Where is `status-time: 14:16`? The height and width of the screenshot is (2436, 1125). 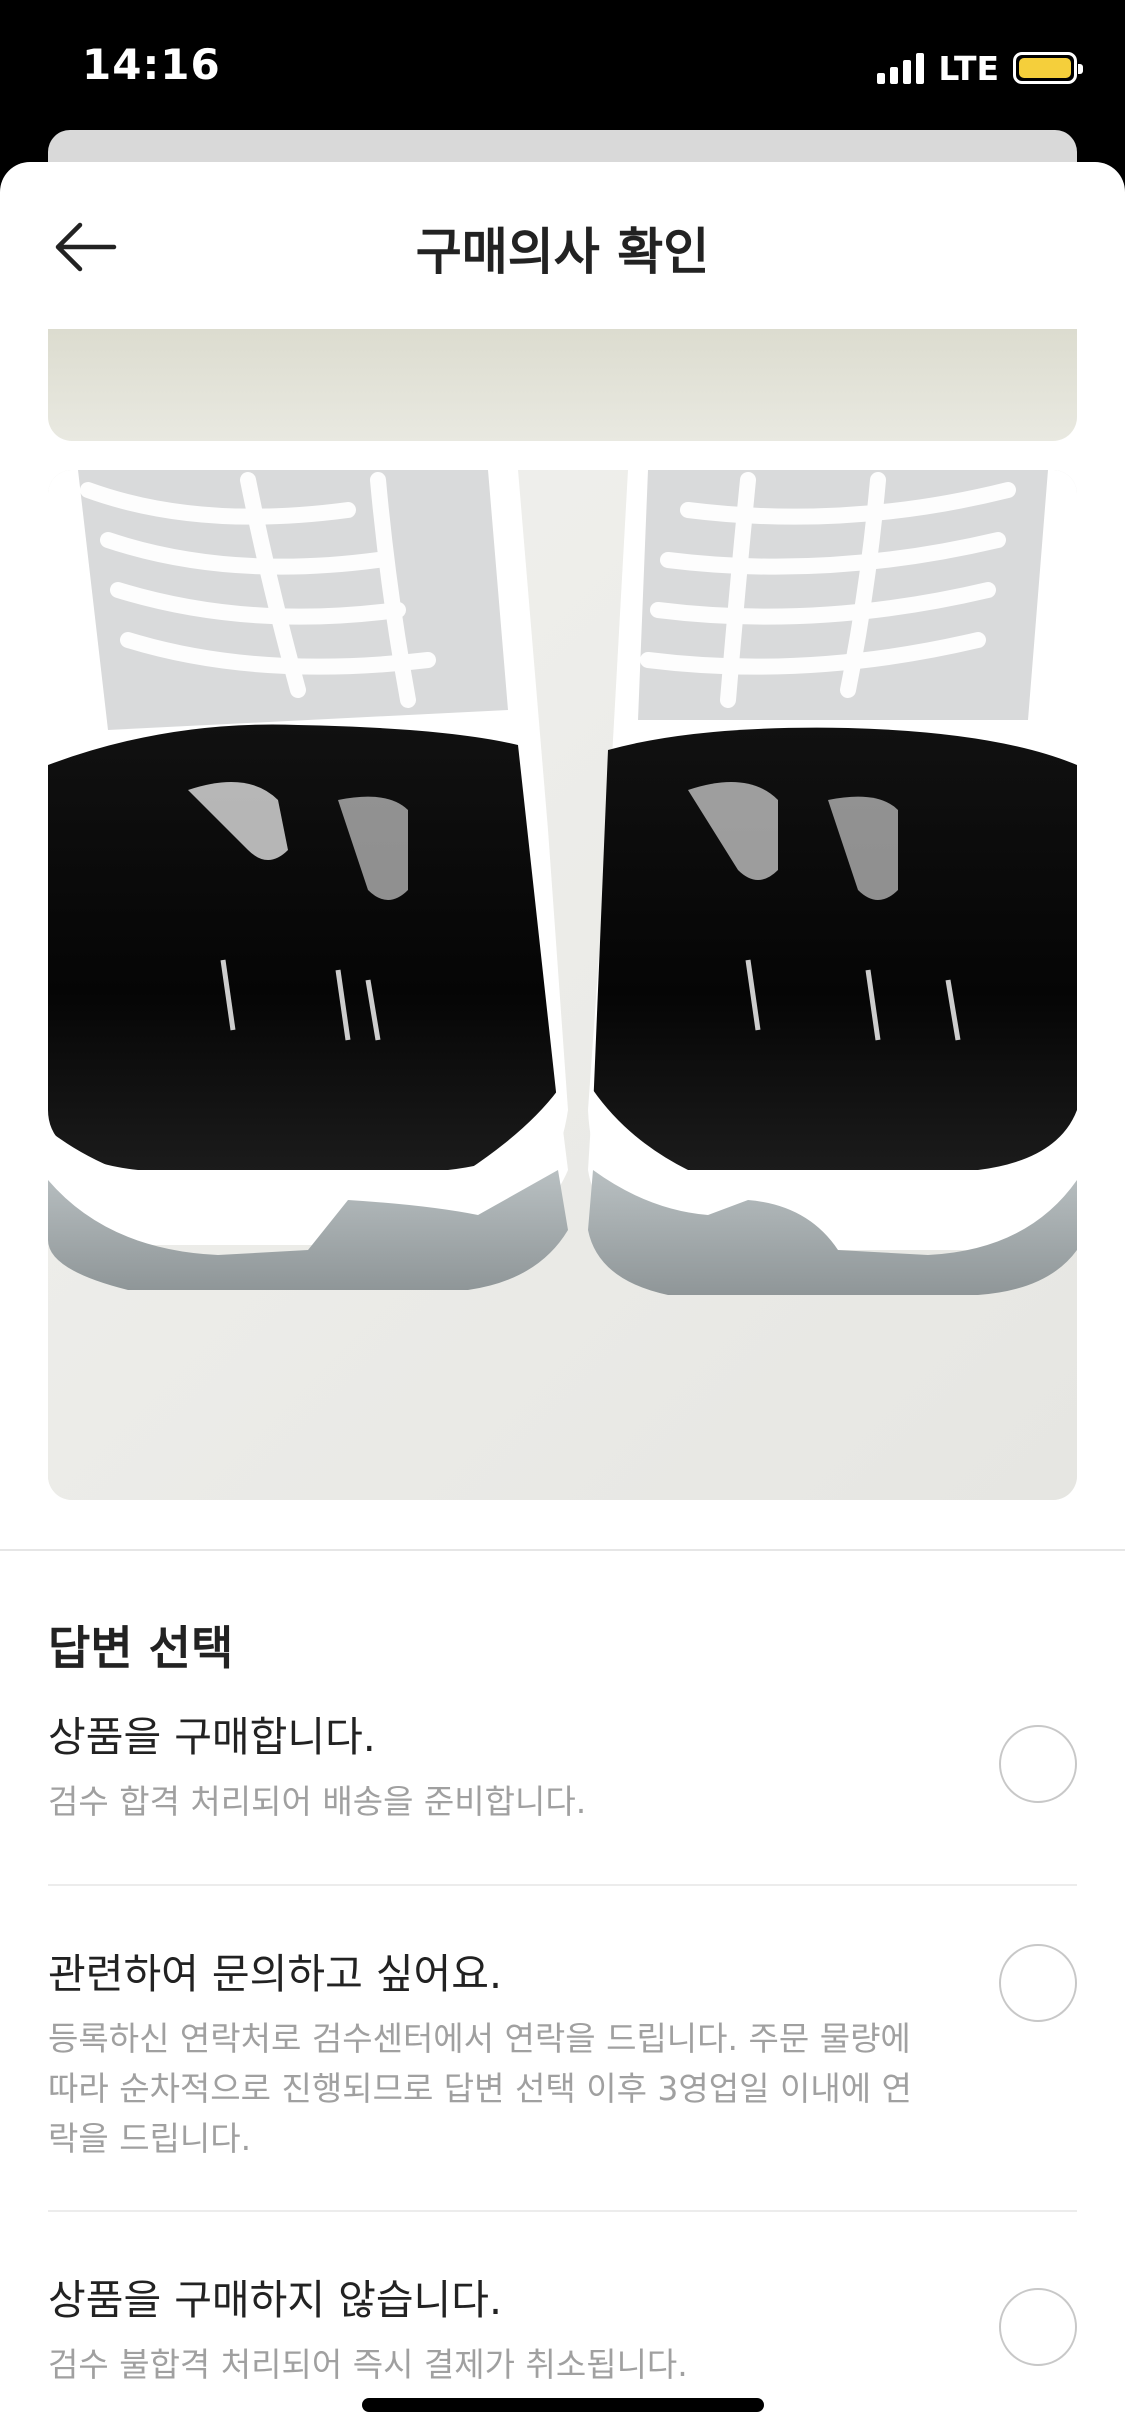
status-time: 14:16 is located at coordinates (151, 64).